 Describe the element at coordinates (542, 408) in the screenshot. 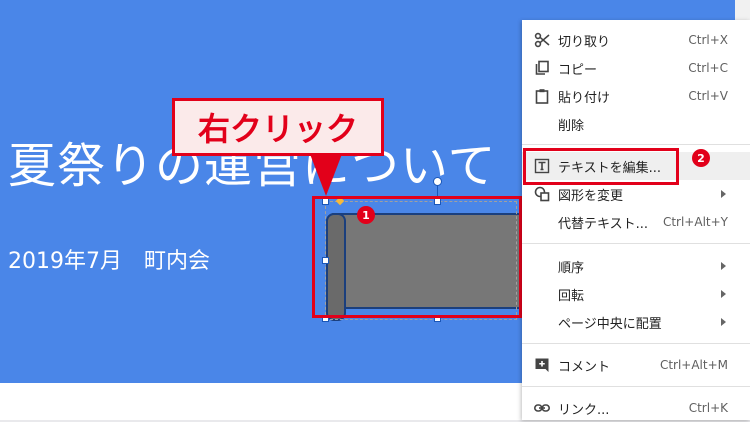

I see `link-icon` at that location.